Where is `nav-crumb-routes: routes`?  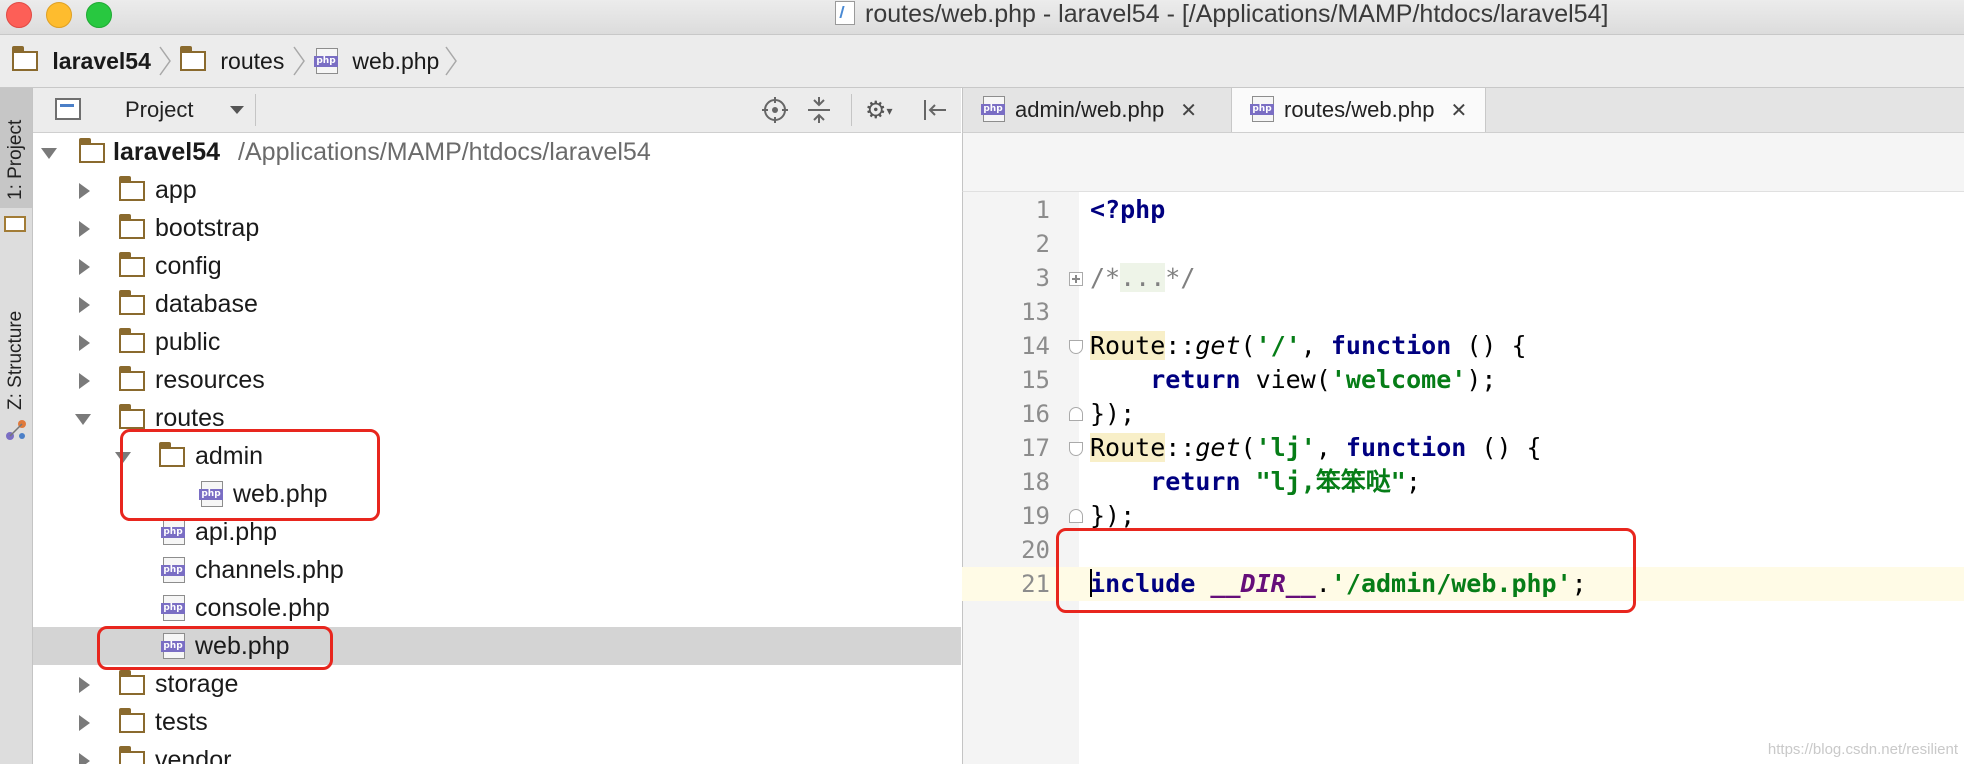 nav-crumb-routes: routes is located at coordinates (232, 61).